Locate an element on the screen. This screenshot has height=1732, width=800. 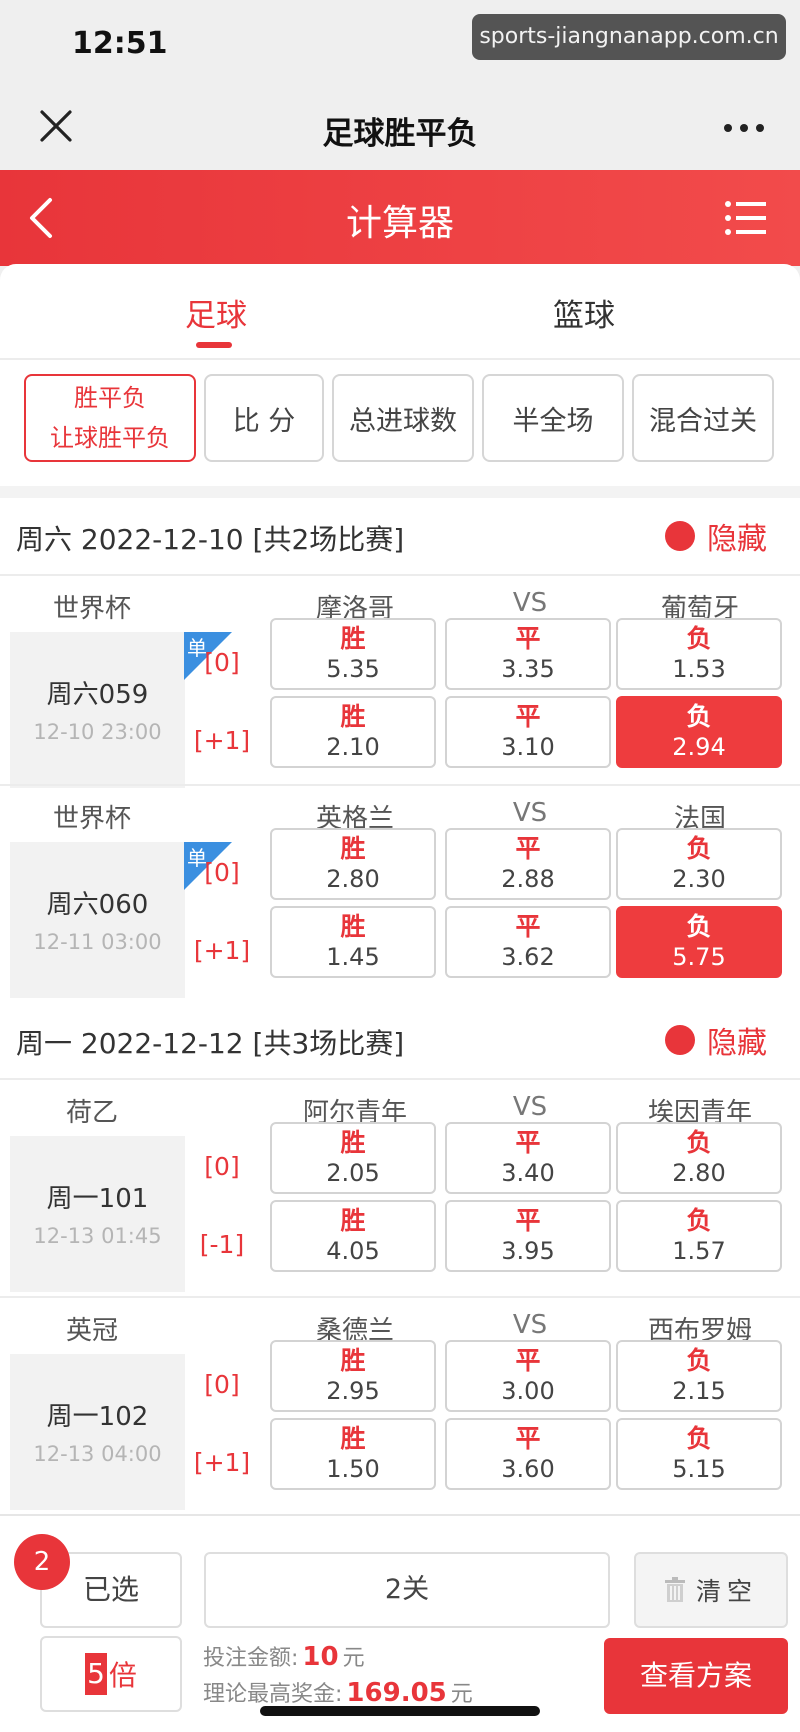
calculator-header: 计算器 is located at coordinates (400, 218).